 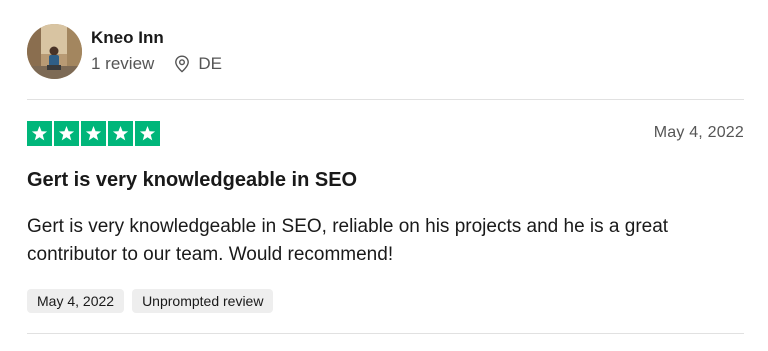 I want to click on reviewer-info: Kneo Inn 1 review DE, so click(x=156, y=49).